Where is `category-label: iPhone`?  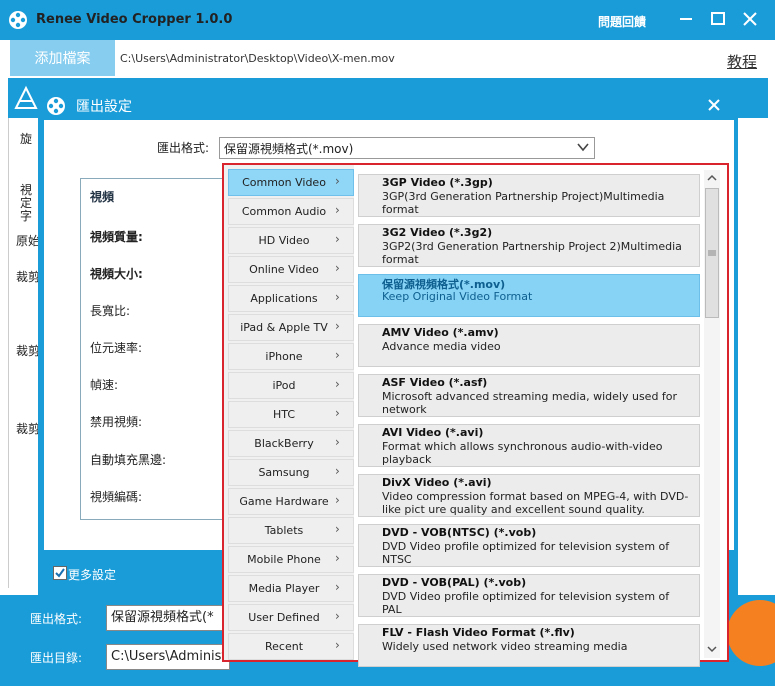
category-label: iPhone is located at coordinates (284, 356).